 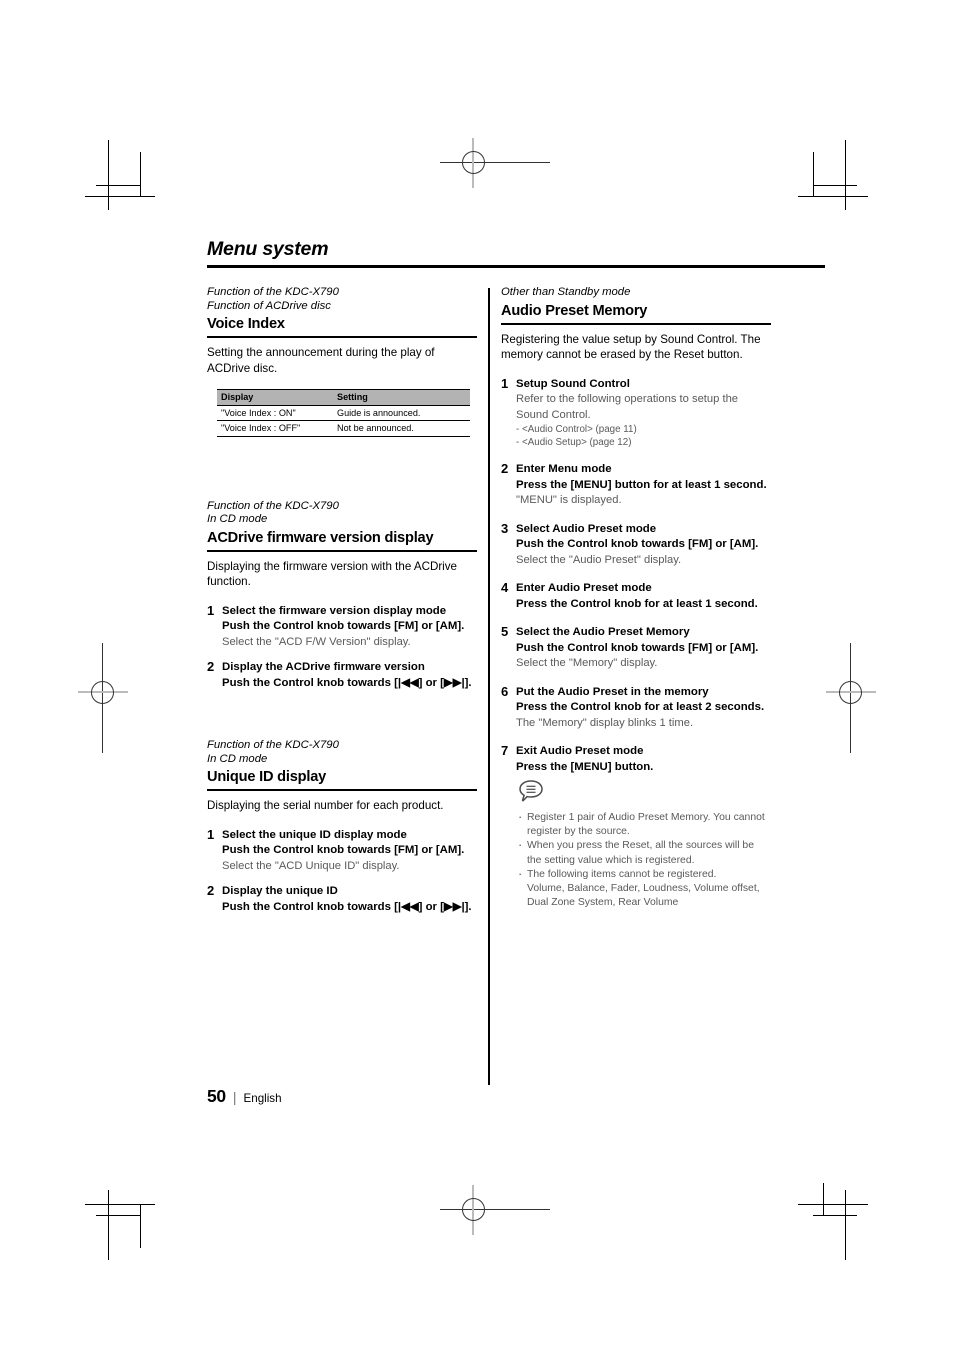 I want to click on page-number: 50, so click(x=216, y=1096).